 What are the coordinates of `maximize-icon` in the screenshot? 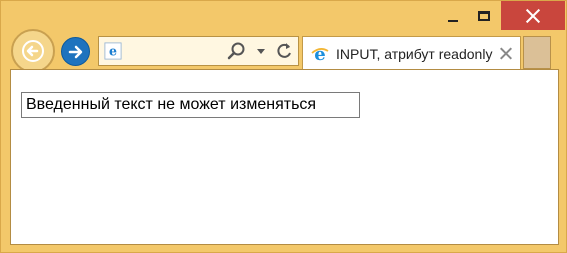 It's located at (484, 16).